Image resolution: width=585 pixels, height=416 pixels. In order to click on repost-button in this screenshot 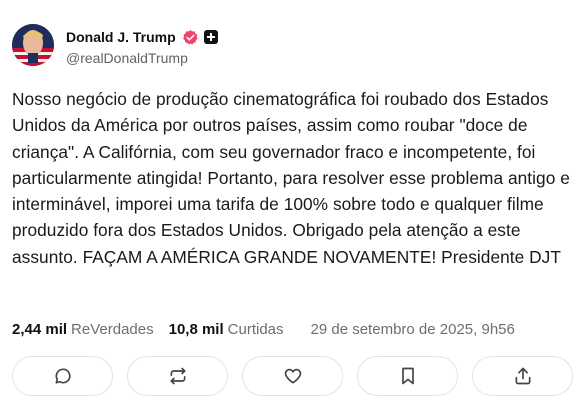, I will do `click(177, 376)`.